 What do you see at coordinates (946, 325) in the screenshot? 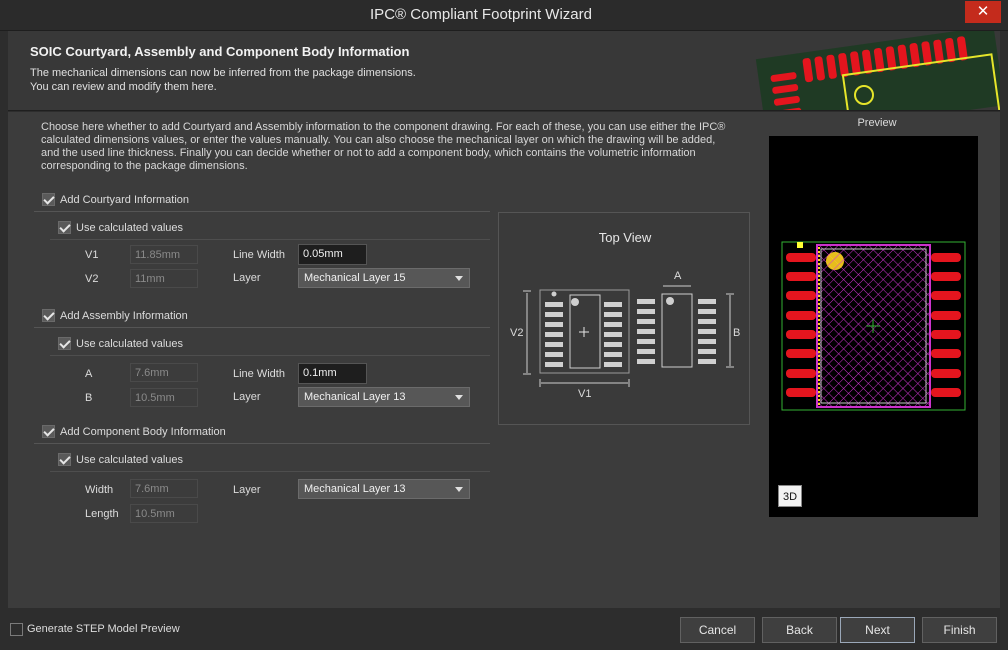
I see `preview-right-pads` at bounding box center [946, 325].